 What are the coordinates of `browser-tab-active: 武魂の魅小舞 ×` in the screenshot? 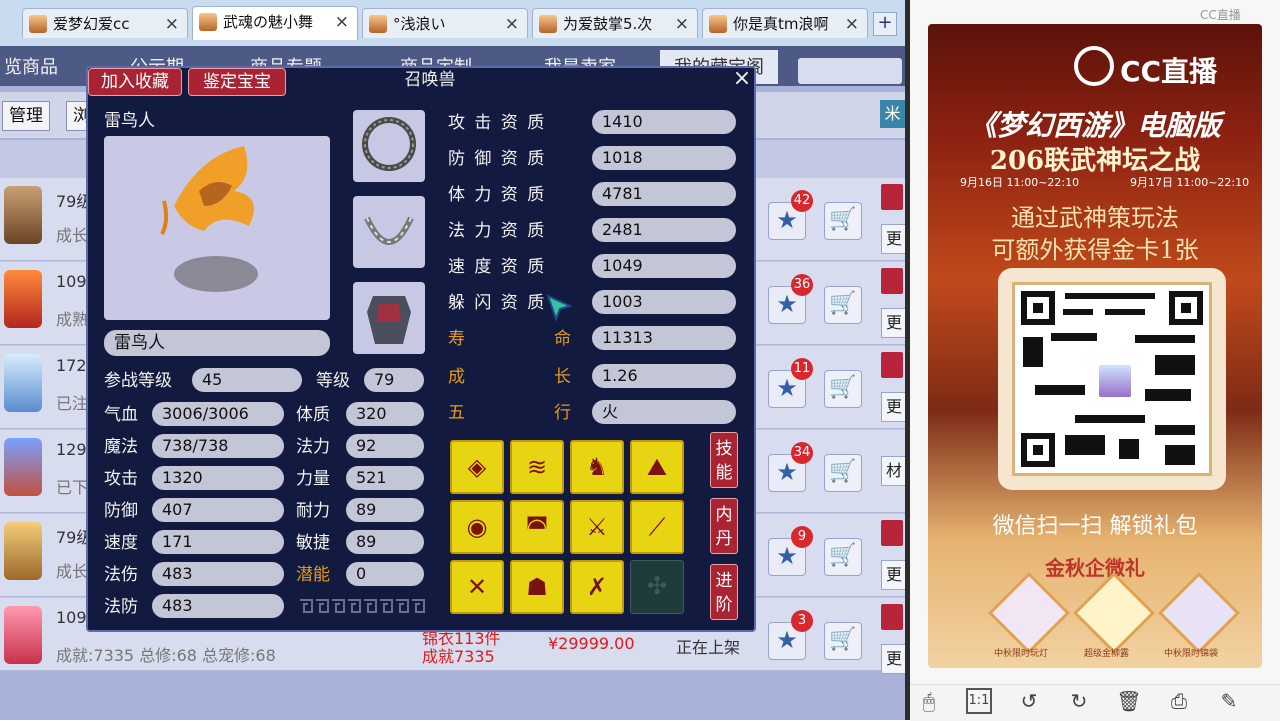 It's located at (275, 23).